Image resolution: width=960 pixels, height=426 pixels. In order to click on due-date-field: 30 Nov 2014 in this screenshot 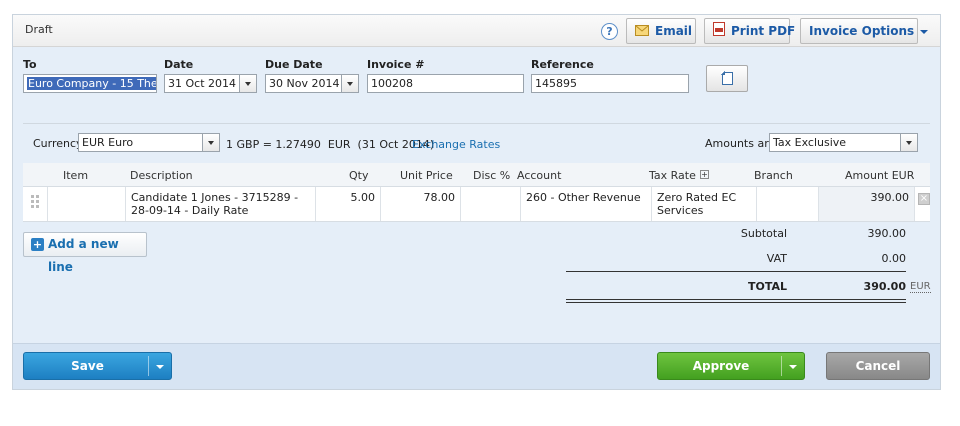, I will do `click(312, 83)`.